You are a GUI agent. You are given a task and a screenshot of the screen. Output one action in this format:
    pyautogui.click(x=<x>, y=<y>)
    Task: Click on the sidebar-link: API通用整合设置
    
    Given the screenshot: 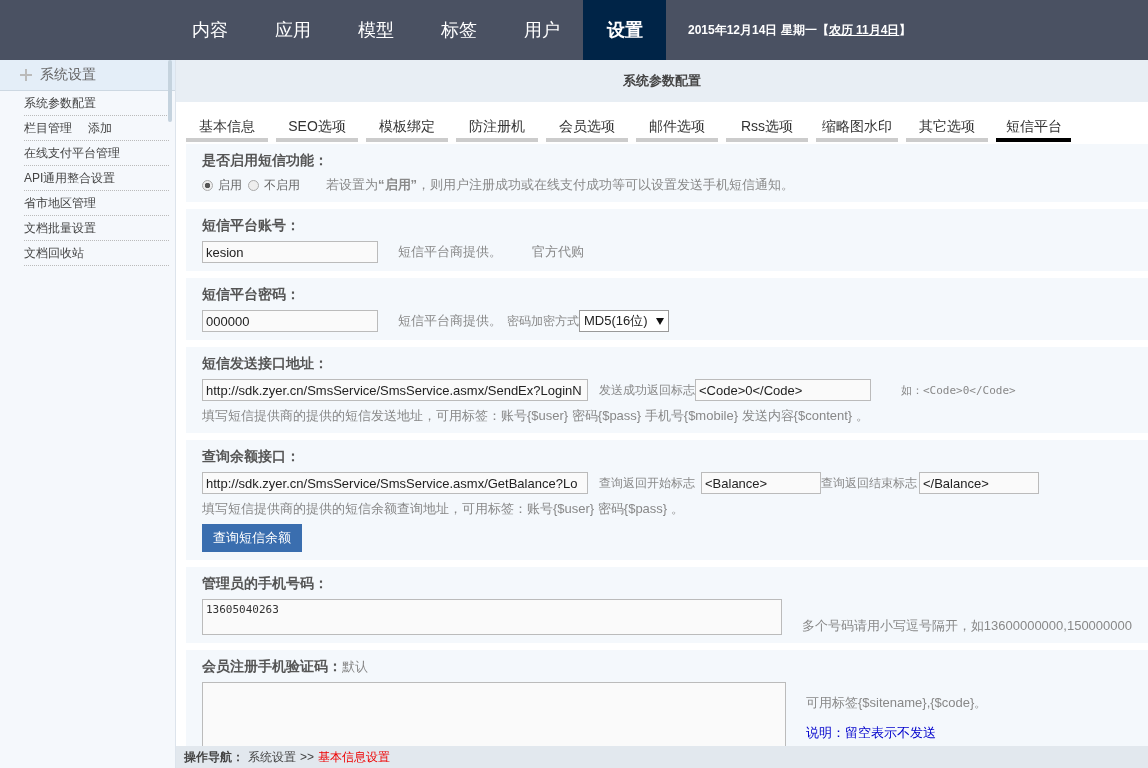 What is the action you would take?
    pyautogui.click(x=70, y=178)
    